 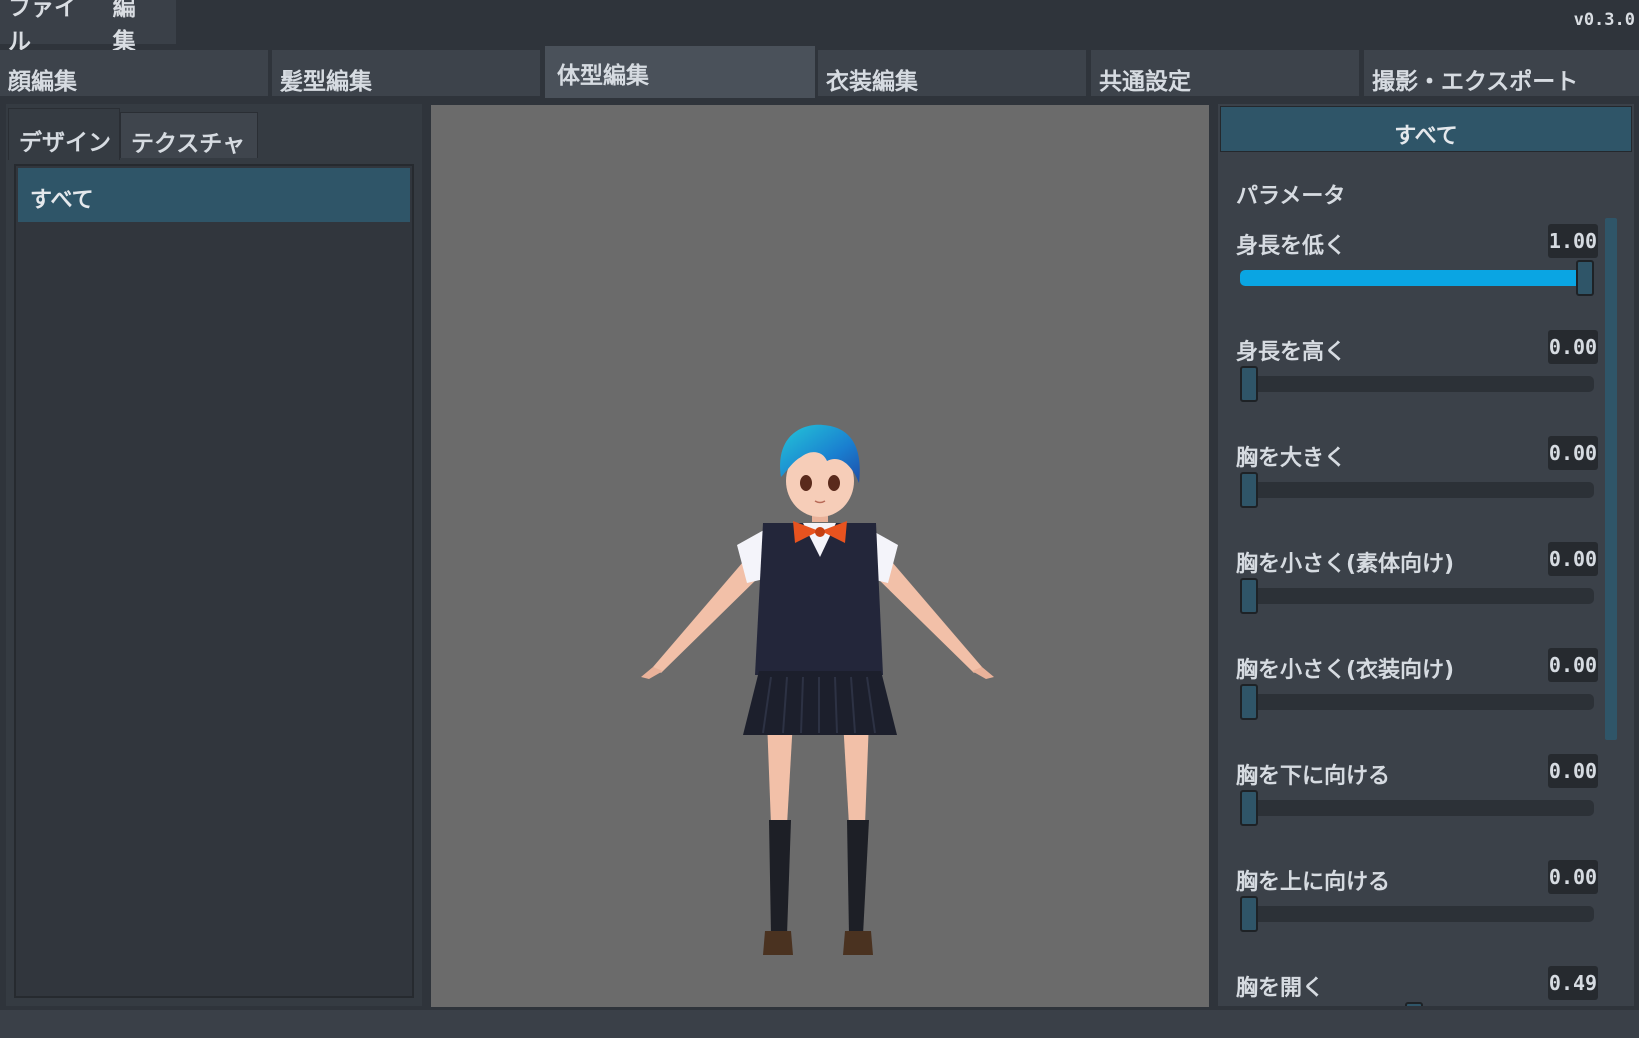 I want to click on status-bar, so click(x=819, y=1024).